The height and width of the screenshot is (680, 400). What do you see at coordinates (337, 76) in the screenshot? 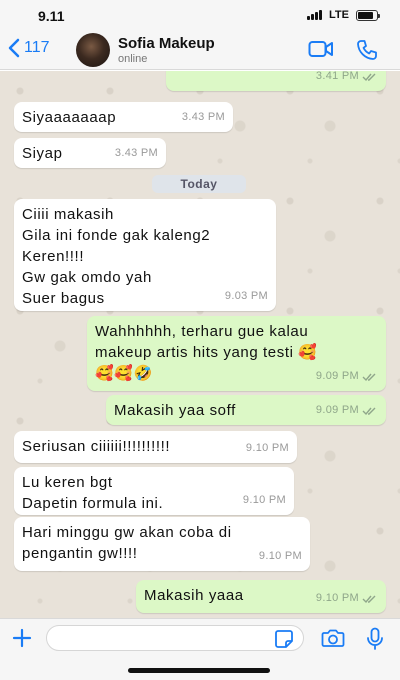
I see `message-time: 3.41 PM` at bounding box center [337, 76].